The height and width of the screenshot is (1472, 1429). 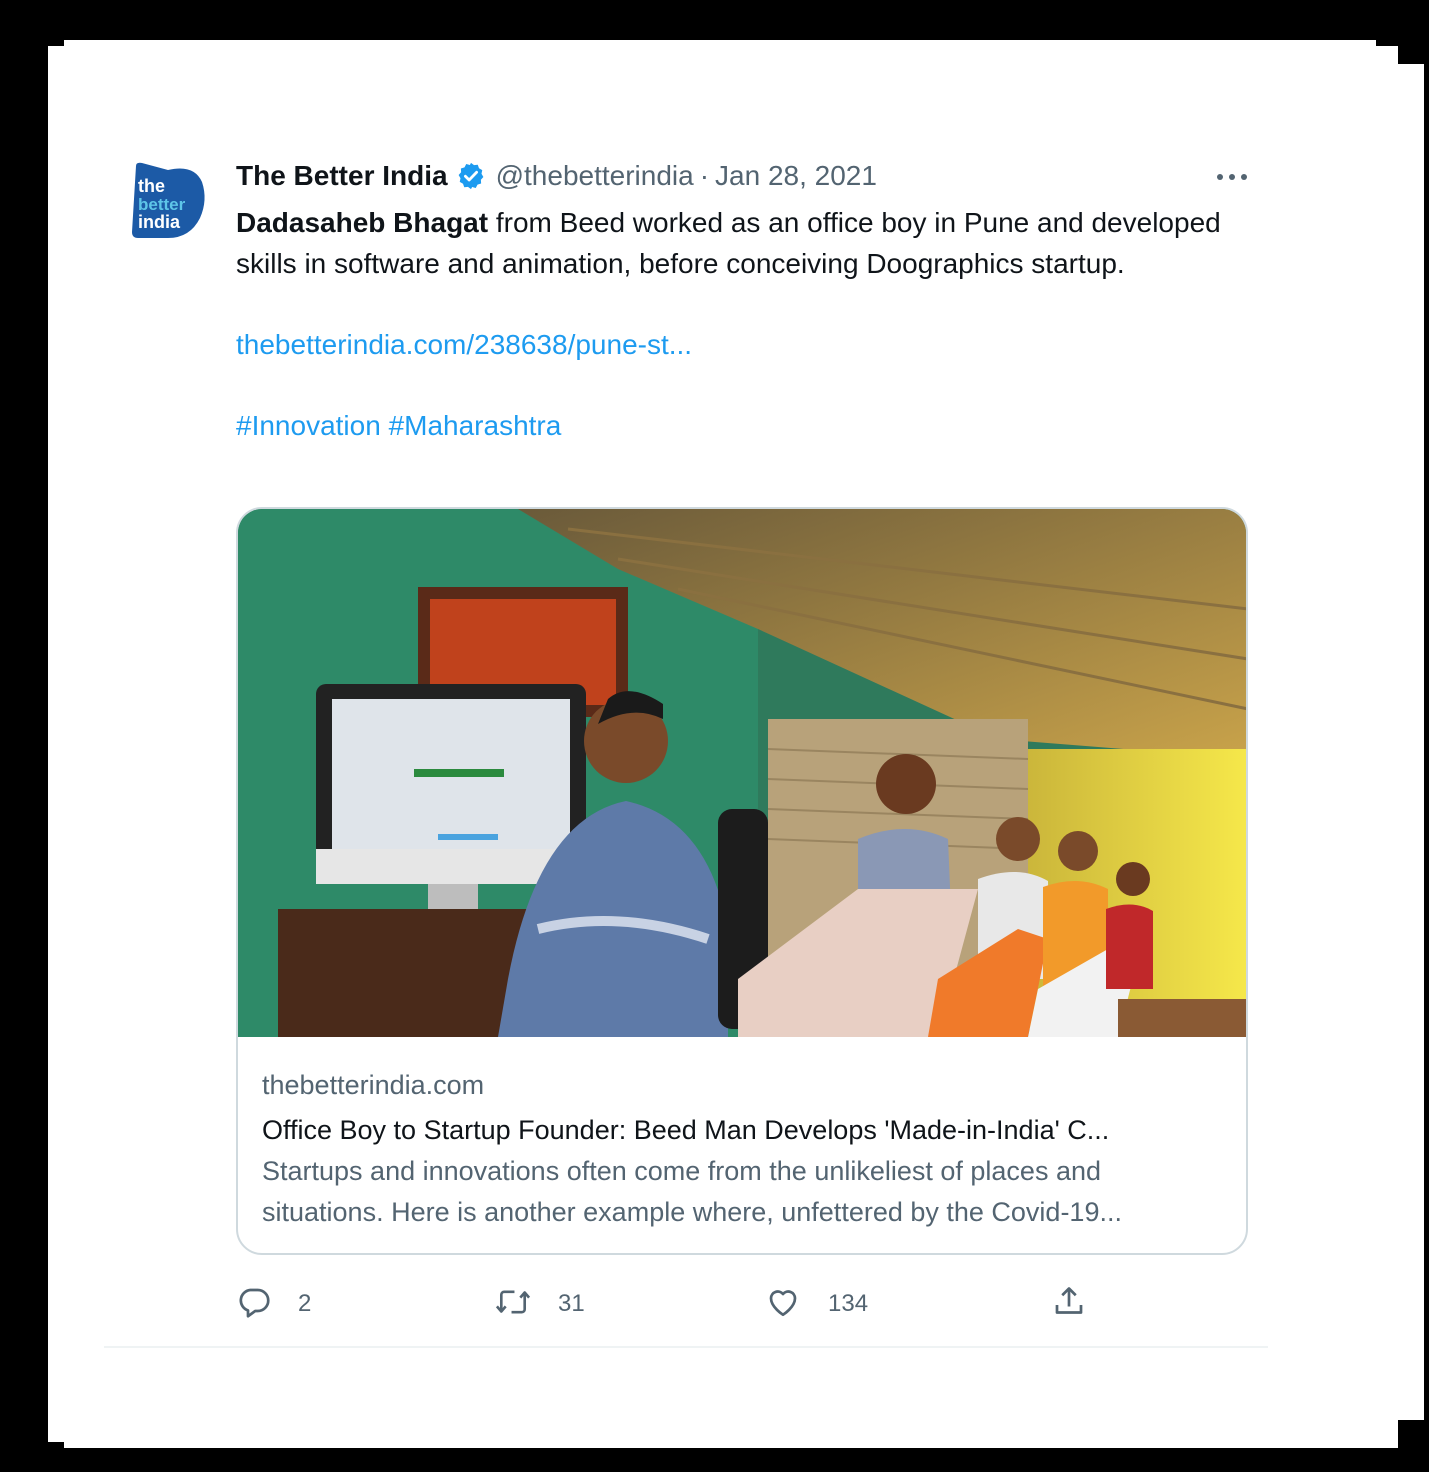 I want to click on handle: @thebetterindia, so click(x=595, y=176).